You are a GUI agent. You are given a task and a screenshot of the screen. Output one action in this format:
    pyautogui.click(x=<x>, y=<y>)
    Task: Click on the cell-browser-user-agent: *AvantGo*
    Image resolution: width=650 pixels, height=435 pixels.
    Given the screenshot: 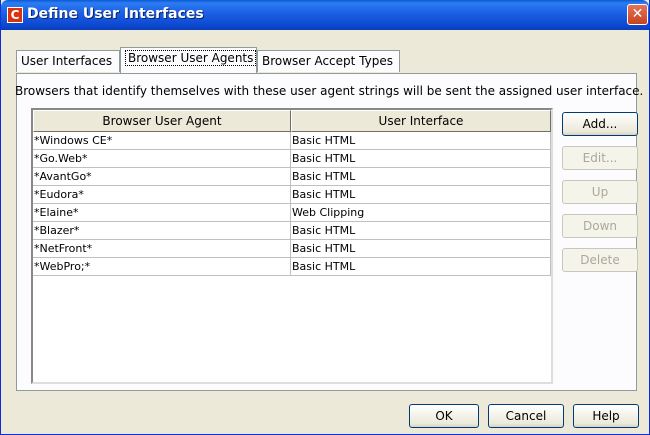 What is the action you would take?
    pyautogui.click(x=162, y=177)
    